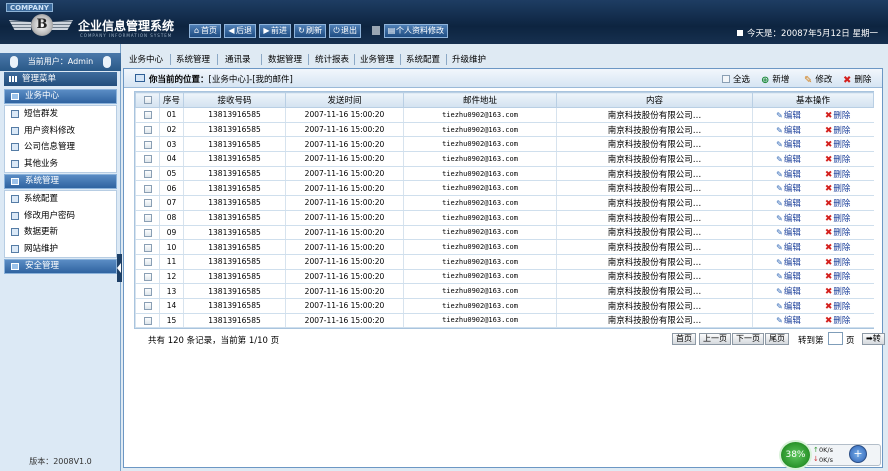 The height and width of the screenshot is (471, 888). What do you see at coordinates (60, 147) in the screenshot?
I see `sidebar-item-company-info: 公司信息管理` at bounding box center [60, 147].